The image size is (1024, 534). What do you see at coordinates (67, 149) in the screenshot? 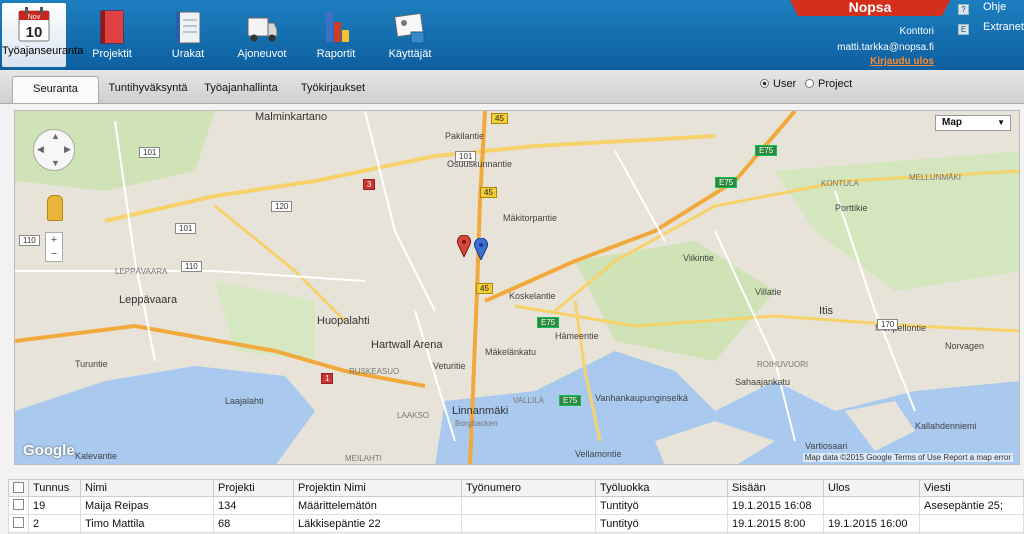
I see `pan-right-icon: ▶` at bounding box center [67, 149].